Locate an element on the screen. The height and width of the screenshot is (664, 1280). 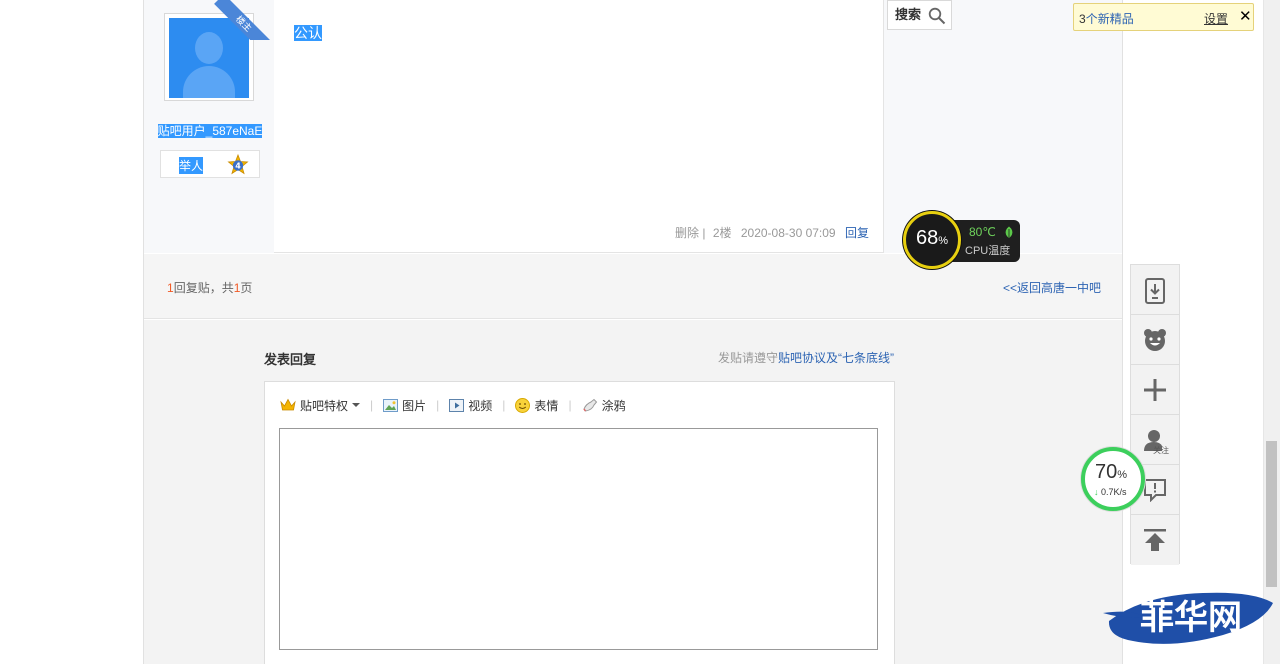
post-time: 2020-08-30 07:09 is located at coordinates (788, 233).